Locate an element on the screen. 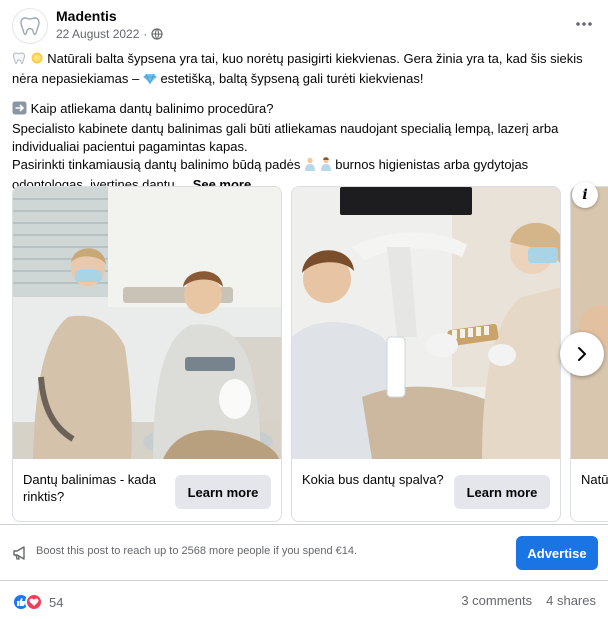 Image resolution: width=608 pixels, height=619 pixels. advertise-button: Advertise is located at coordinates (557, 553).